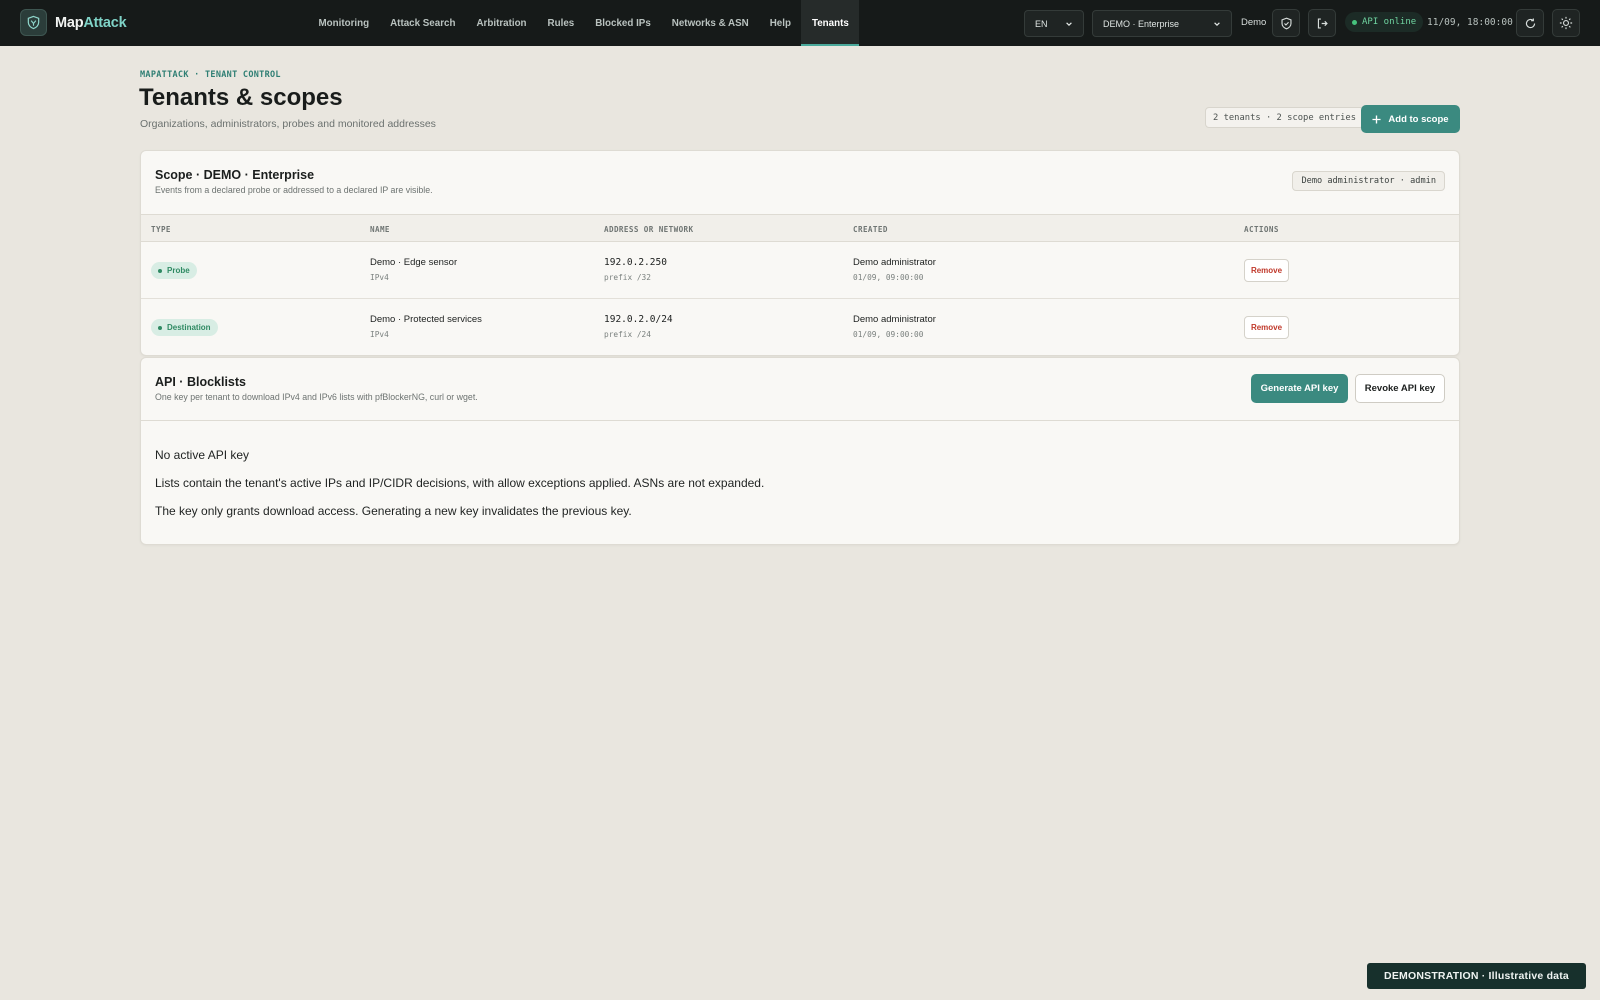 This screenshot has height=1000, width=1600. I want to click on add-to-scope-label: Add to scope, so click(1418, 119).